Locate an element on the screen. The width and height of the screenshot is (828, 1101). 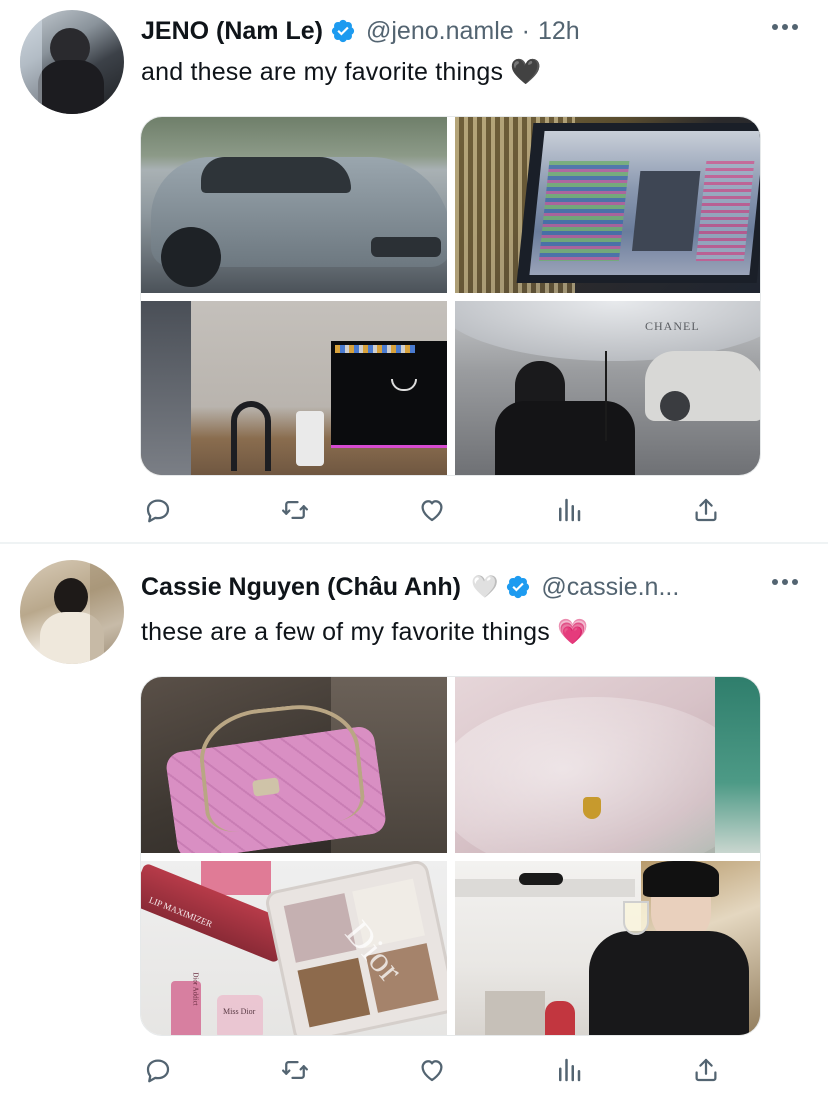
photo-label: Miss Dior is located at coordinates (239, 1011).